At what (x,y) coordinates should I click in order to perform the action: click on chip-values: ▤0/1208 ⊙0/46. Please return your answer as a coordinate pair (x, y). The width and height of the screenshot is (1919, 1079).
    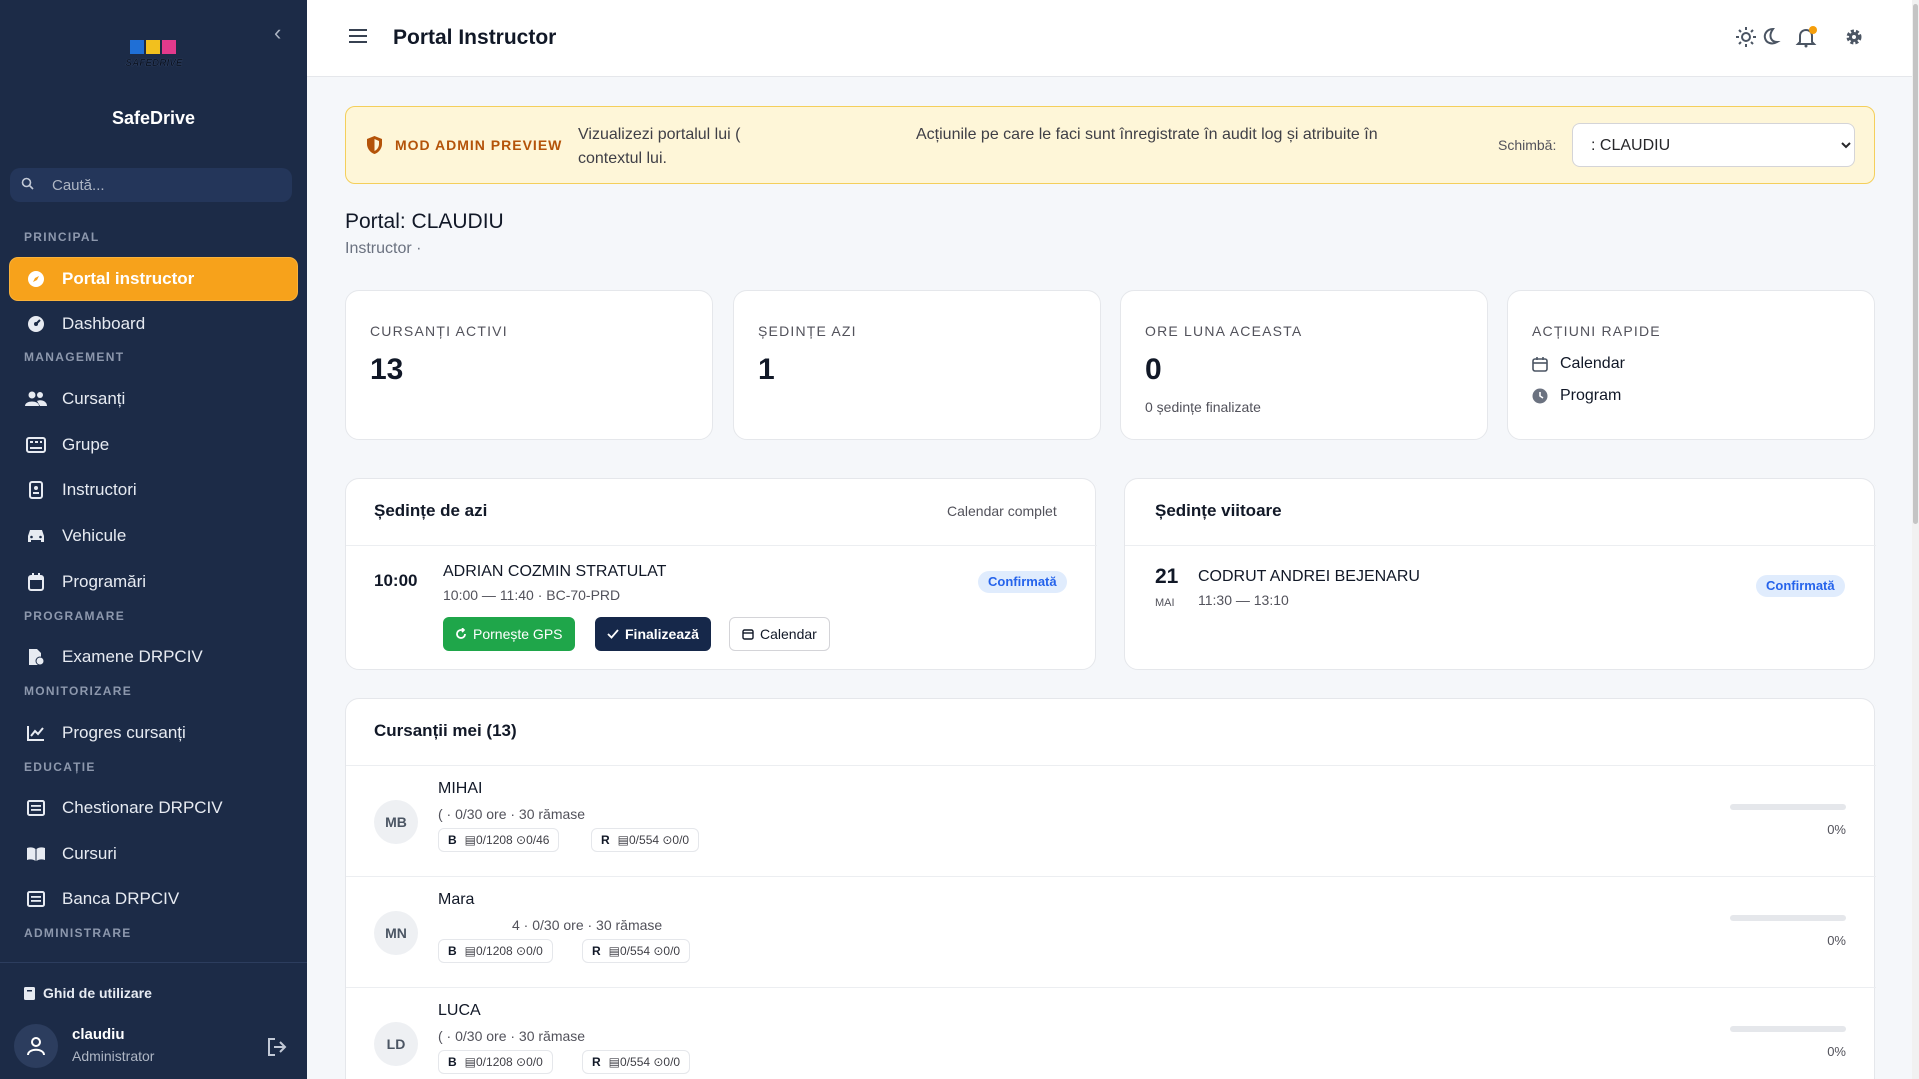
    Looking at the image, I should click on (507, 840).